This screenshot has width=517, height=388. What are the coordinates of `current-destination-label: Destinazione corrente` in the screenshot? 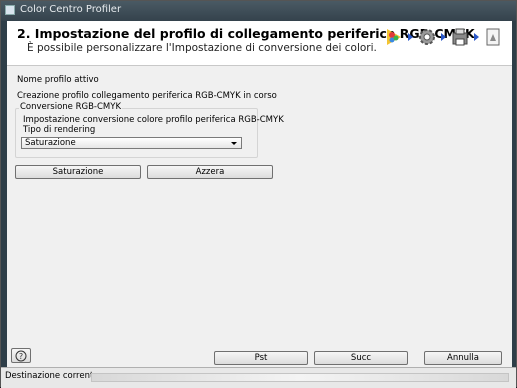 It's located at (52, 376).